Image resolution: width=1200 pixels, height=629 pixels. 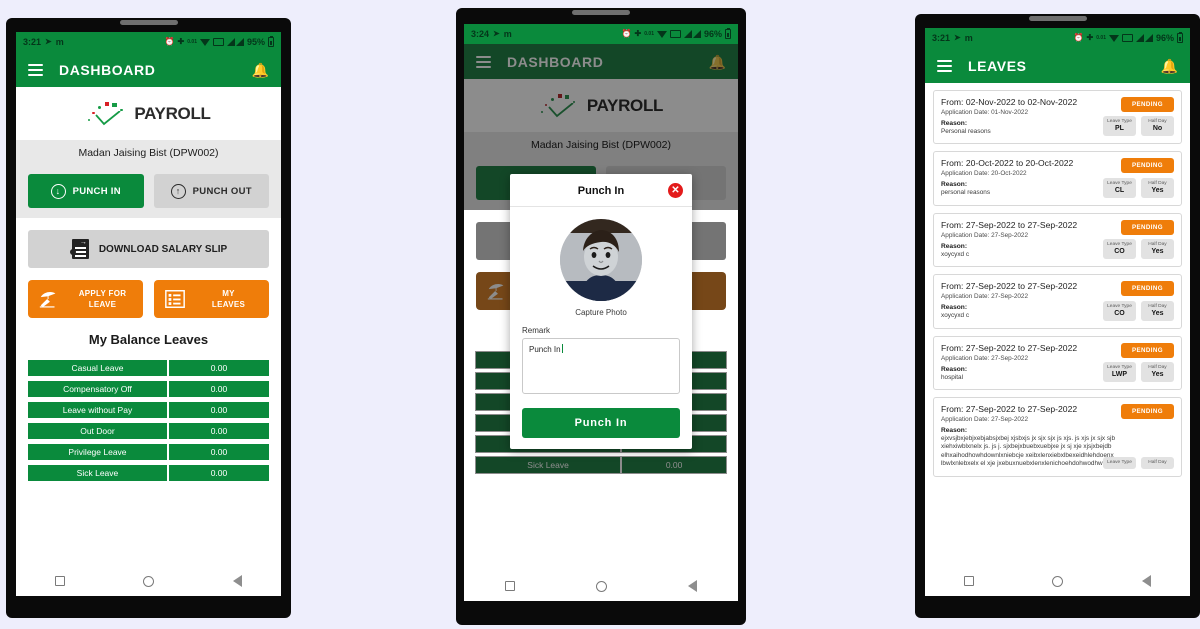 What do you see at coordinates (222, 191) in the screenshot?
I see `punch-out-label: PUNCH OUT` at bounding box center [222, 191].